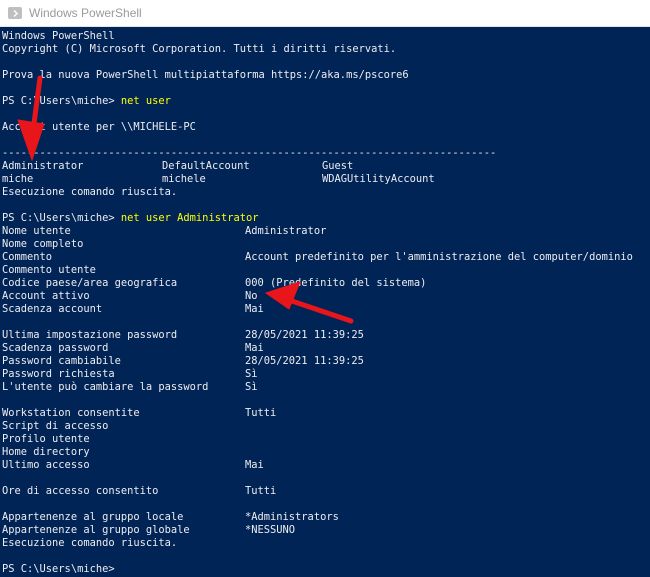 The width and height of the screenshot is (650, 577). What do you see at coordinates (325, 387) in the screenshot?
I see `property-row: L'utente può cambiare la password Sì` at bounding box center [325, 387].